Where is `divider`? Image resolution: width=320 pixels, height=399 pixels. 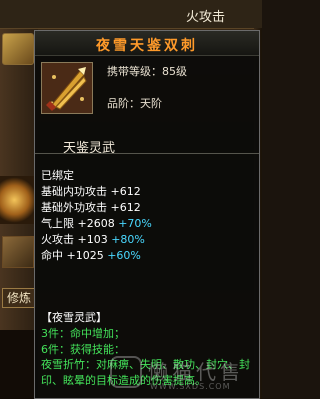
divider is located at coordinates (147, 153).